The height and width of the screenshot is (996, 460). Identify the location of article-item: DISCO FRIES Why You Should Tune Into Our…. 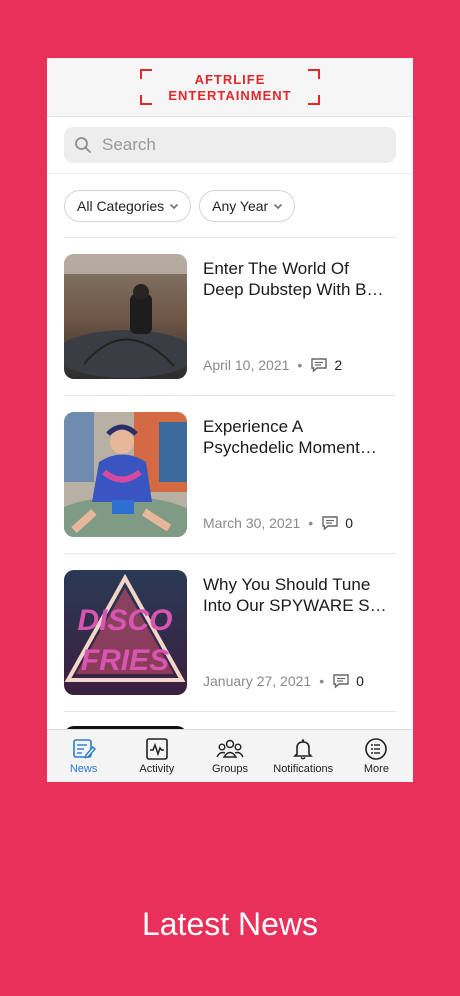
(230, 633).